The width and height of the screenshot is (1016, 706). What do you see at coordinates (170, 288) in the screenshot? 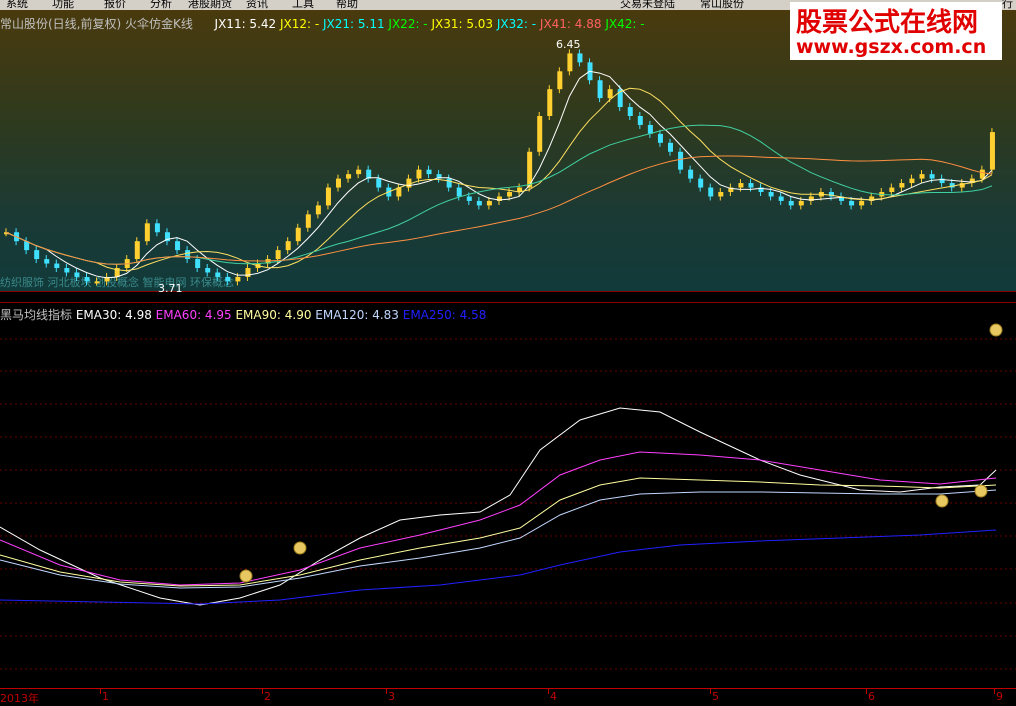
I see `low-price-label: 3.71` at bounding box center [170, 288].